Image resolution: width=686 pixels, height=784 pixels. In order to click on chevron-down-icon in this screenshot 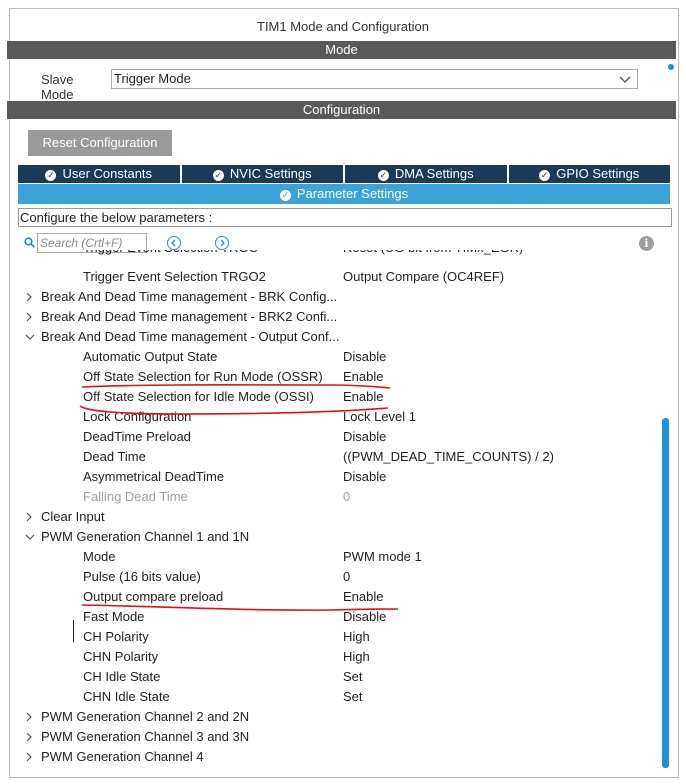, I will do `click(625, 81)`.